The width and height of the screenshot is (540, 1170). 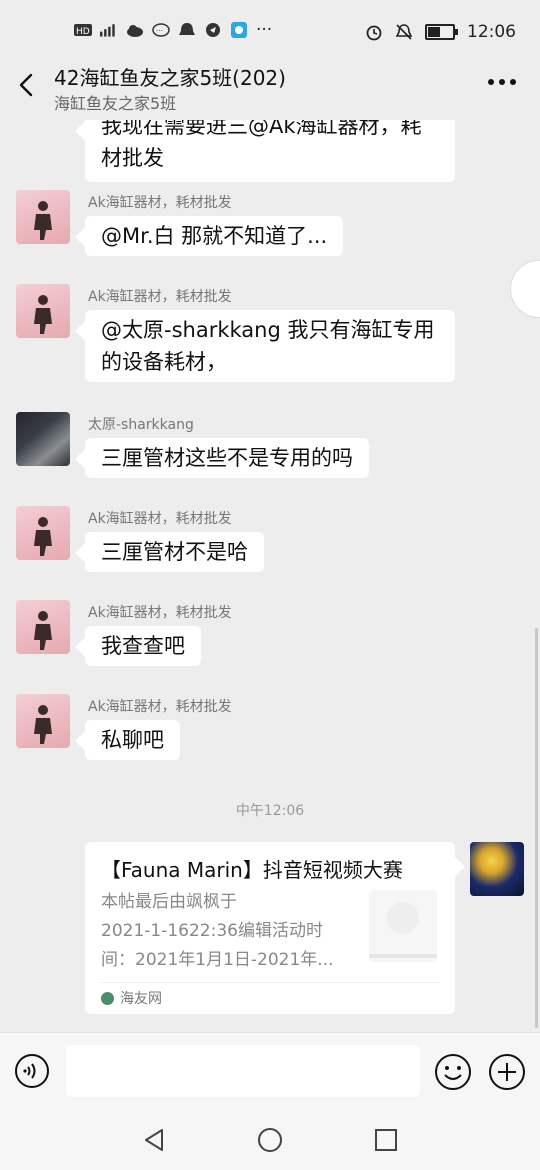 What do you see at coordinates (169, 902) in the screenshot?
I see `link-card-desc-line: 本帖最后由飒枫于` at bounding box center [169, 902].